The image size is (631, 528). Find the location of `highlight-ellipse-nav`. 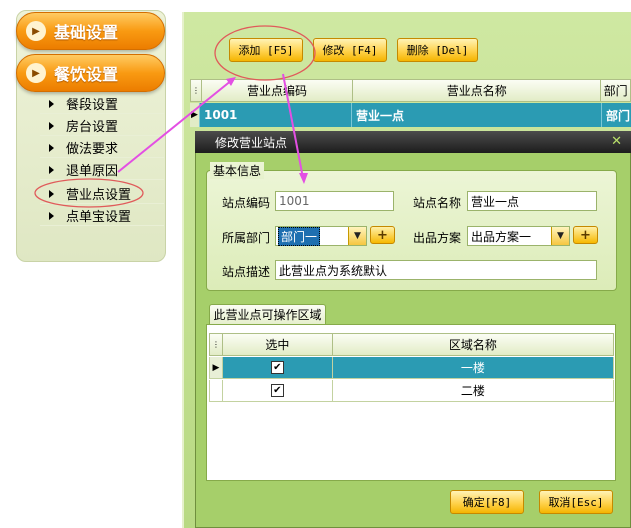

highlight-ellipse-nav is located at coordinates (89, 193).